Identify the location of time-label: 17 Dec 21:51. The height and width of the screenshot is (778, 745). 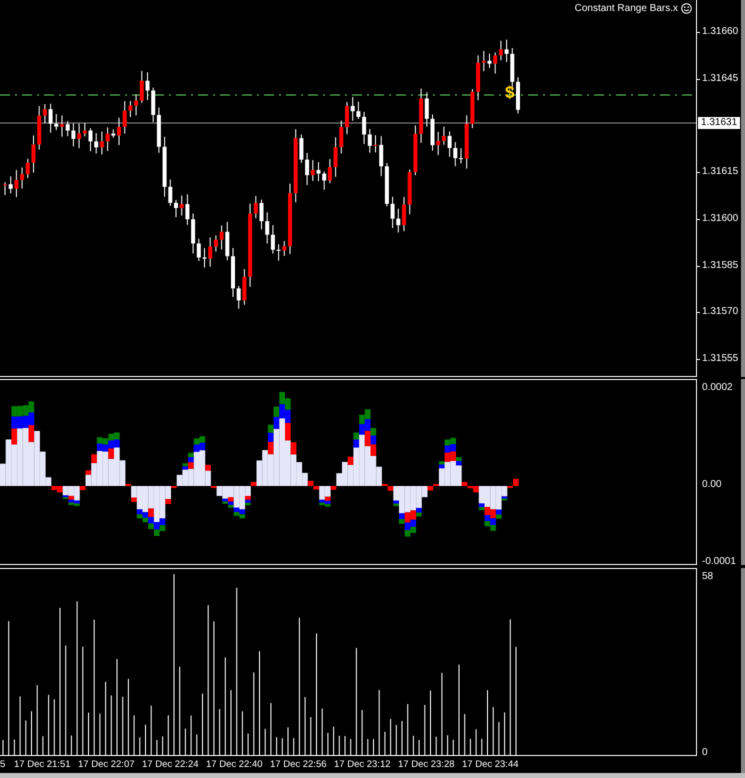
(43, 764).